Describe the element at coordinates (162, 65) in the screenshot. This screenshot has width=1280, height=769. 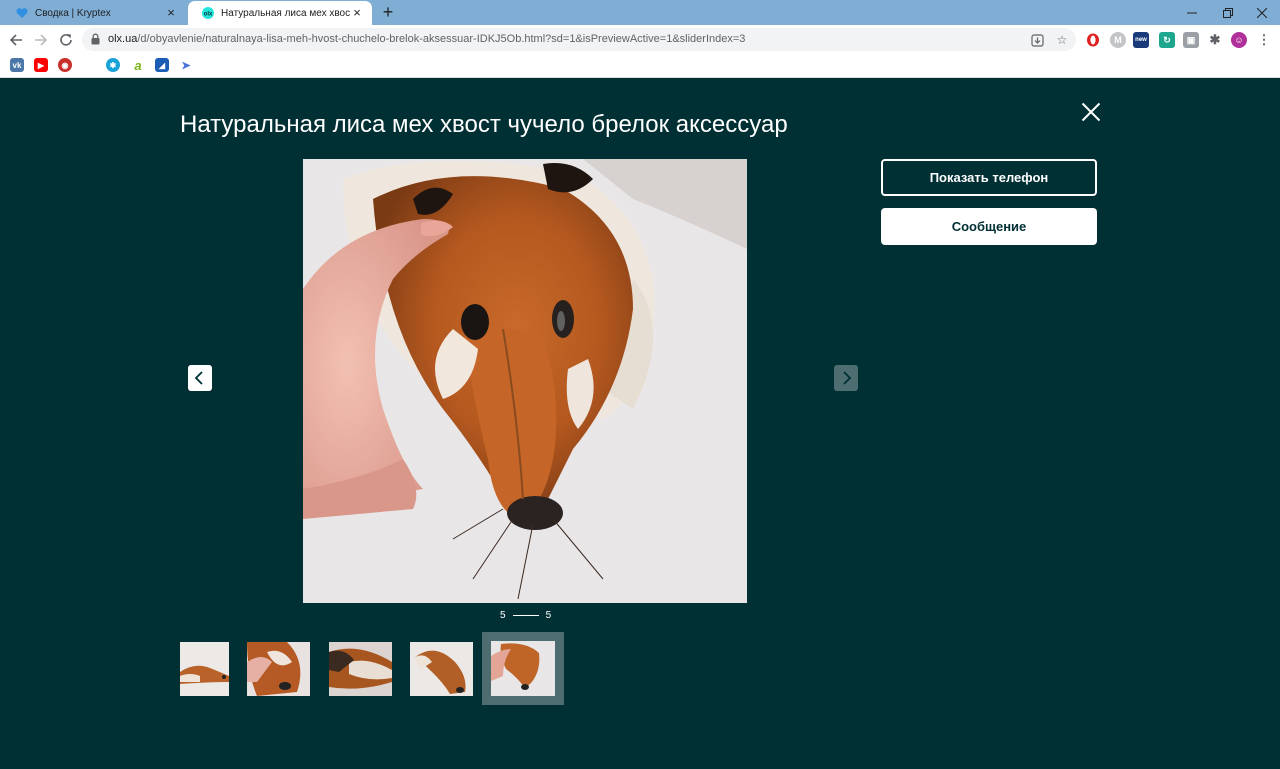
I see `bookmark-icon: ◢` at that location.